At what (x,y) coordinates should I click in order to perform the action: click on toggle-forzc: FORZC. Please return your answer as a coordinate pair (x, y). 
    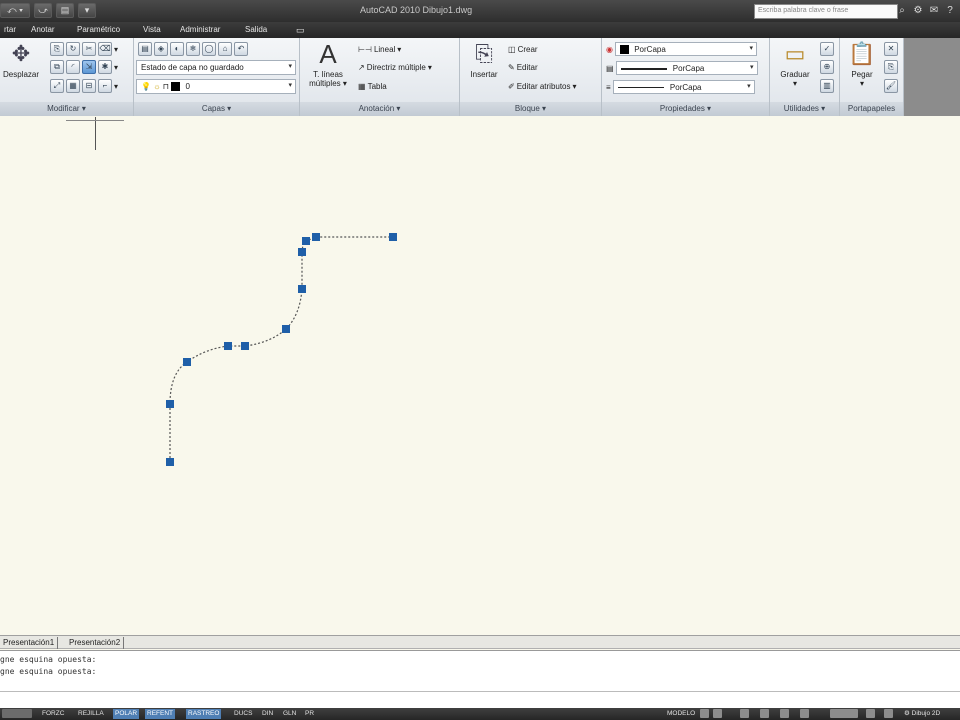
    Looking at the image, I should click on (53, 714).